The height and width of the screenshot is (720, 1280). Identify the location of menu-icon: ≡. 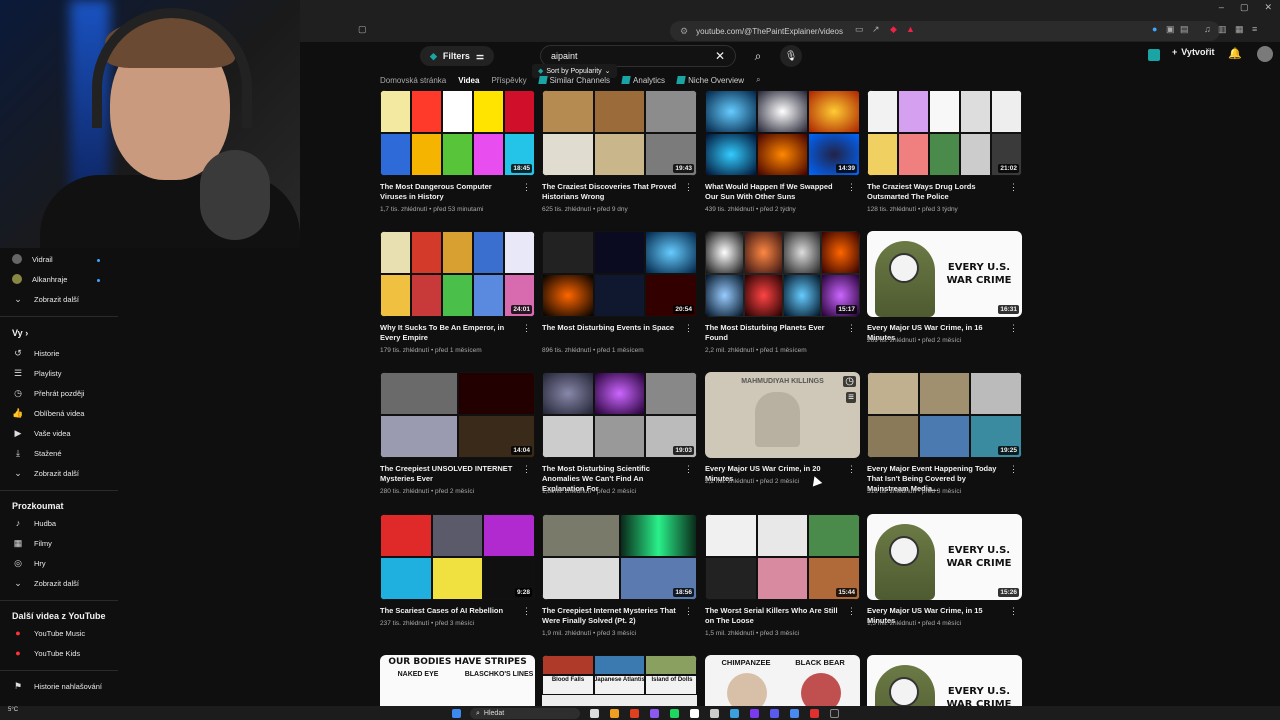
(1254, 29).